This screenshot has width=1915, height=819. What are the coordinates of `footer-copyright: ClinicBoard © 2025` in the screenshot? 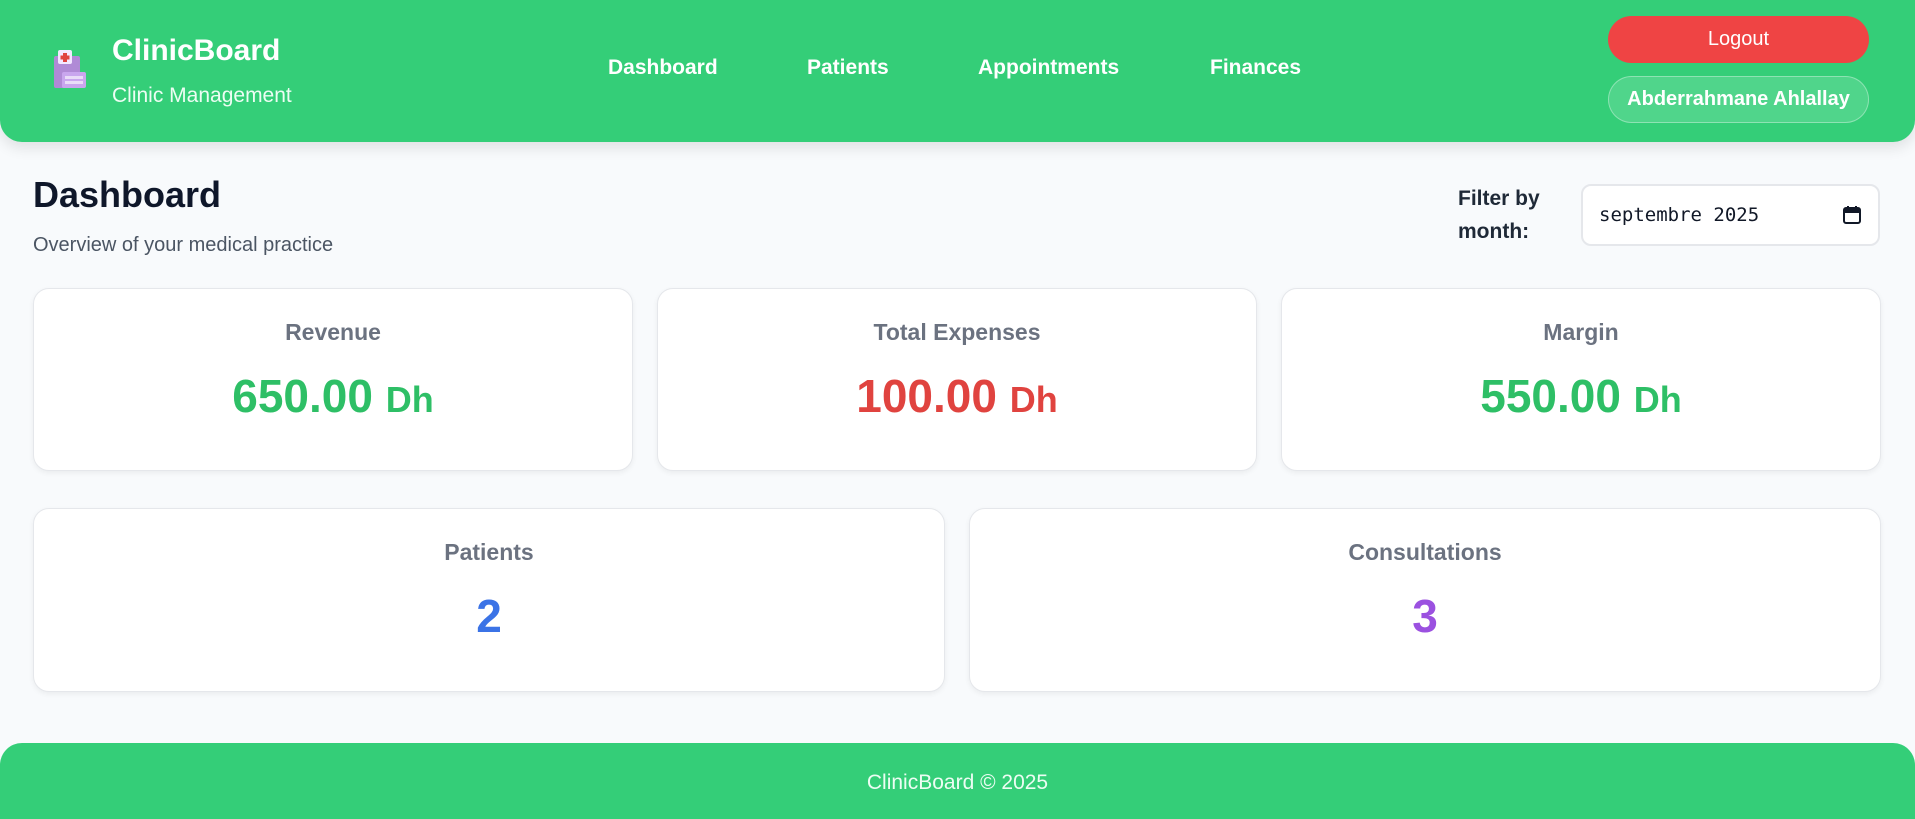 It's located at (957, 782).